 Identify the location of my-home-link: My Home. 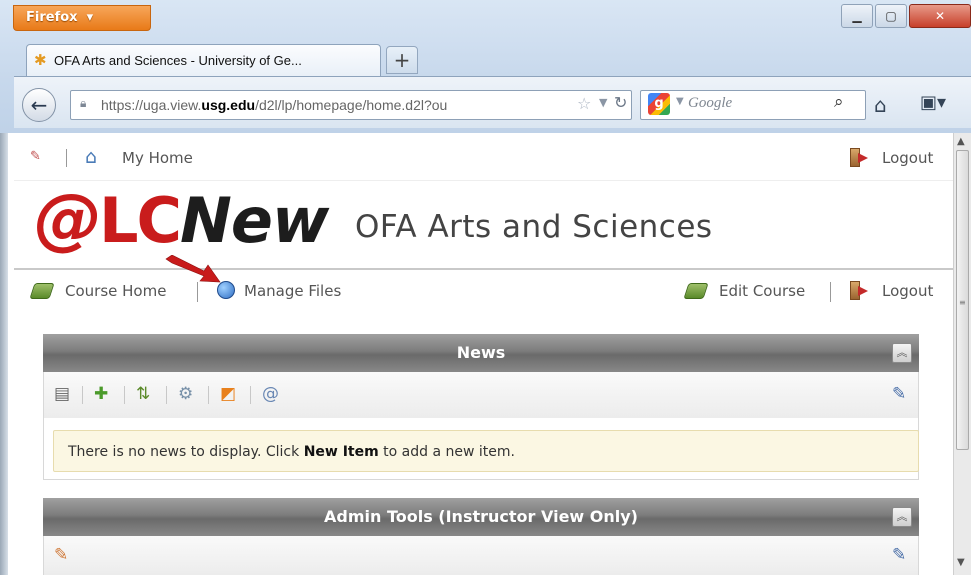
(157, 158).